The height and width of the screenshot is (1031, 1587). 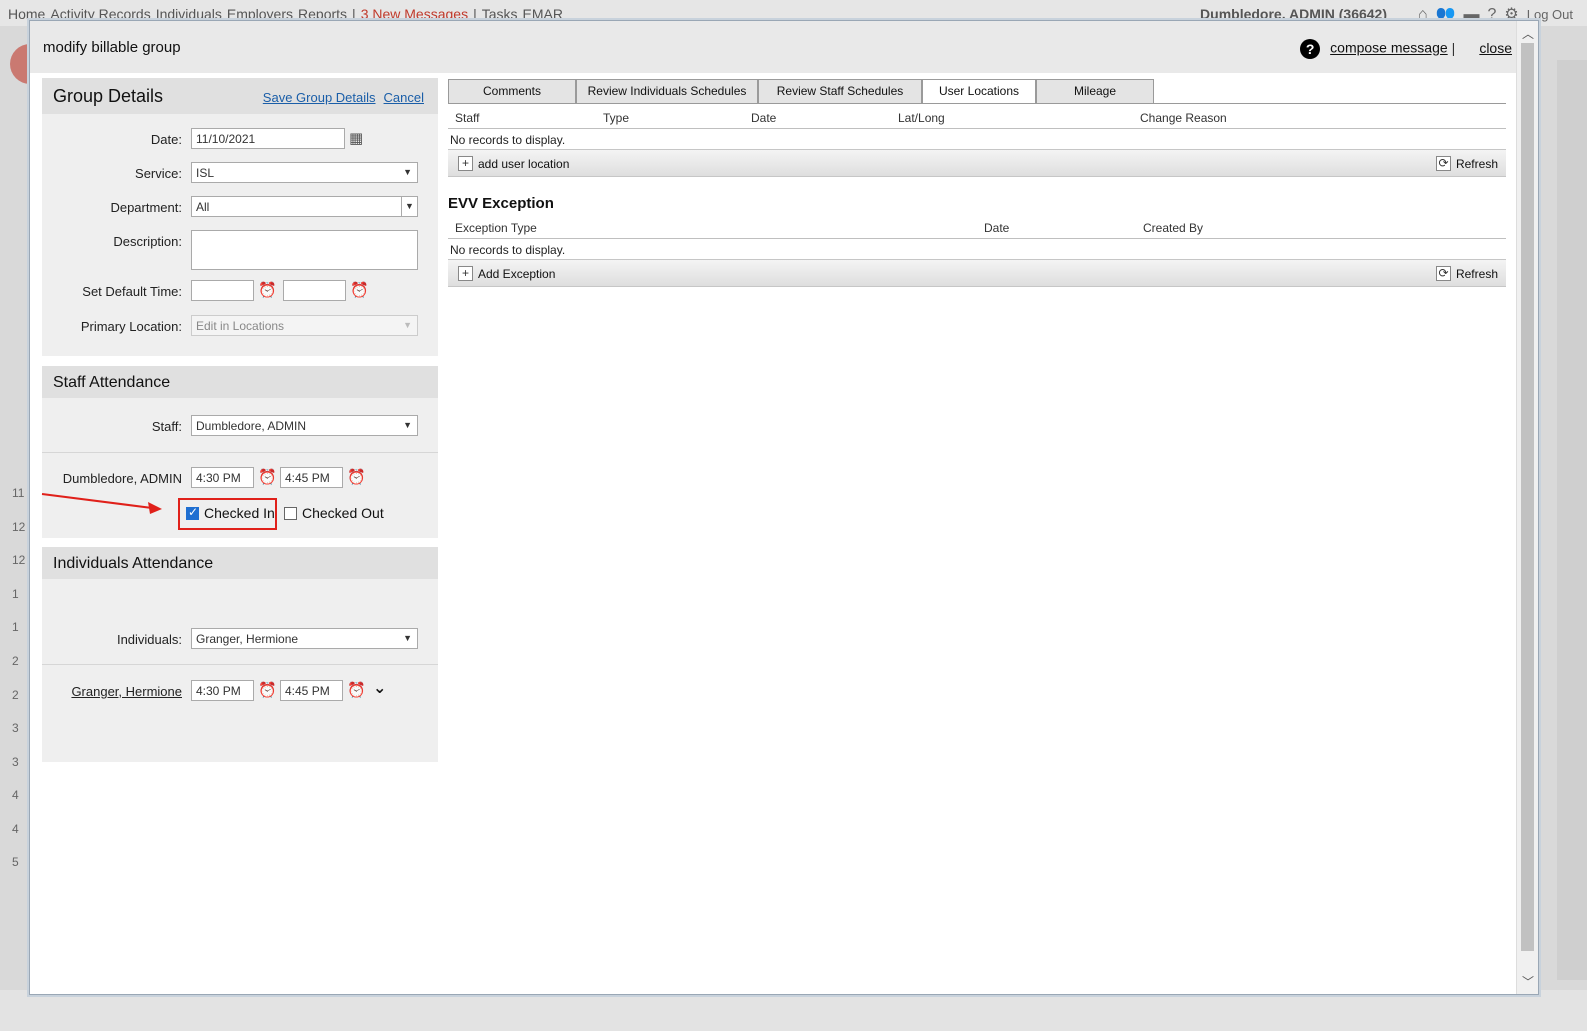 I want to click on individuals-row: Individuals: Granger, Hermione ▼, so click(x=240, y=639).